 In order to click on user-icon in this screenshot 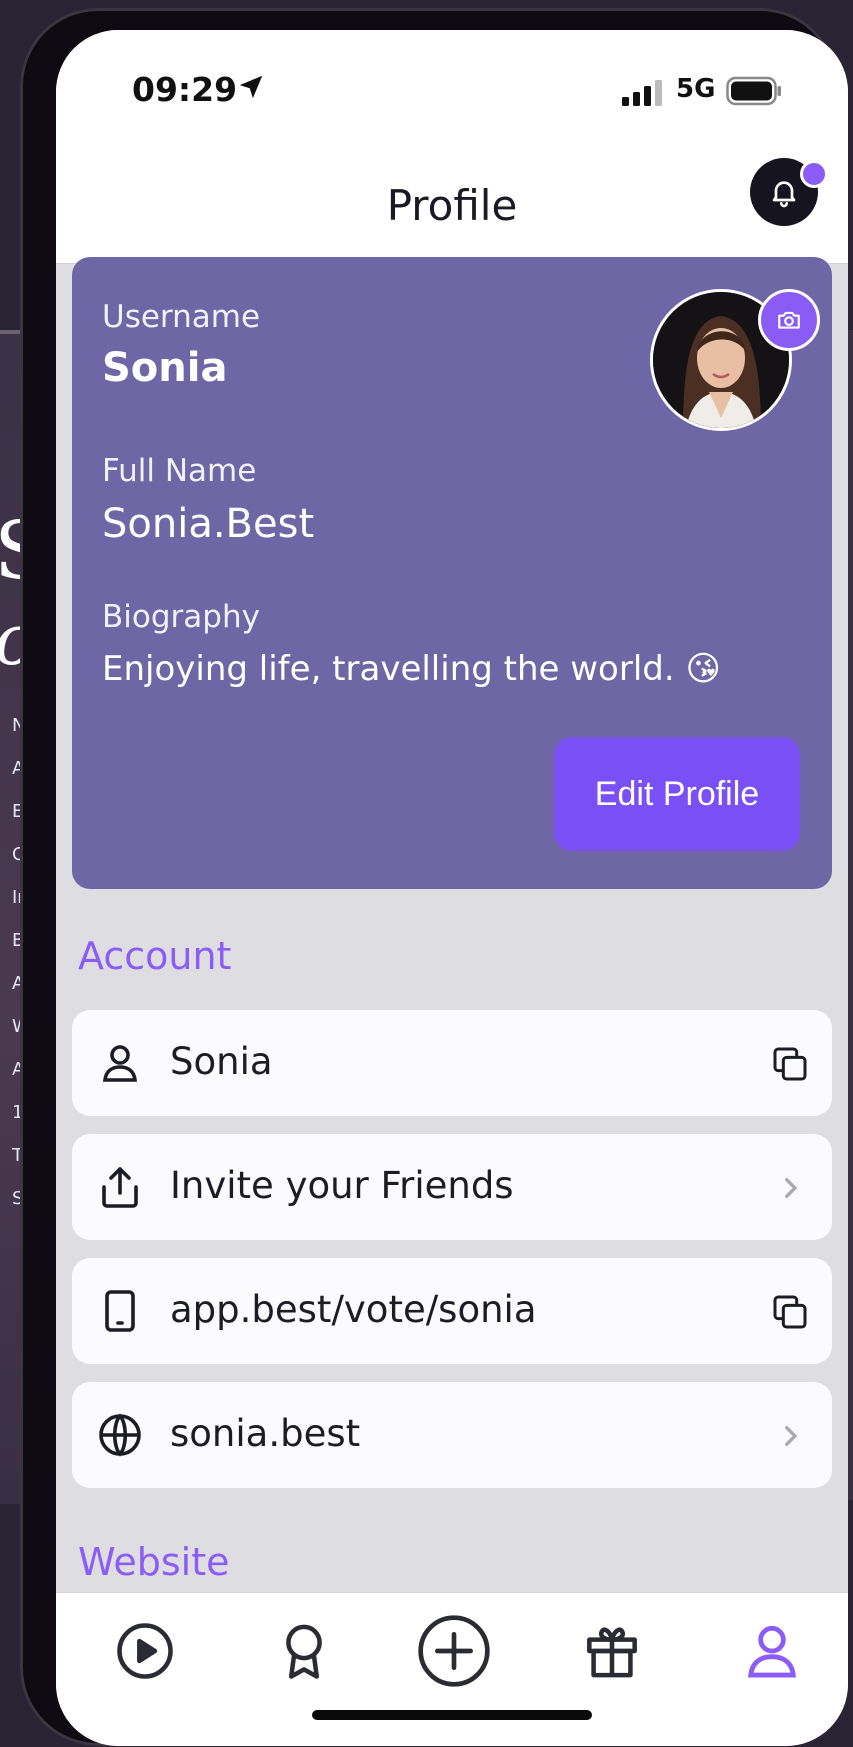, I will do `click(120, 1063)`.